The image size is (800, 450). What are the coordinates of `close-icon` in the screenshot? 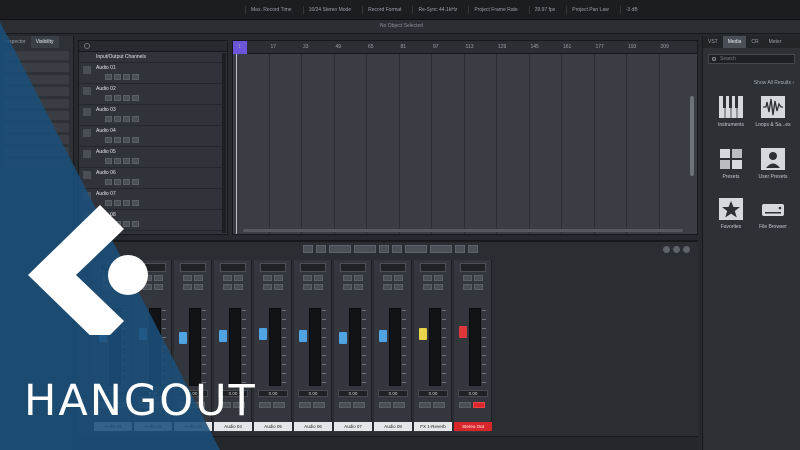 It's located at (686, 249).